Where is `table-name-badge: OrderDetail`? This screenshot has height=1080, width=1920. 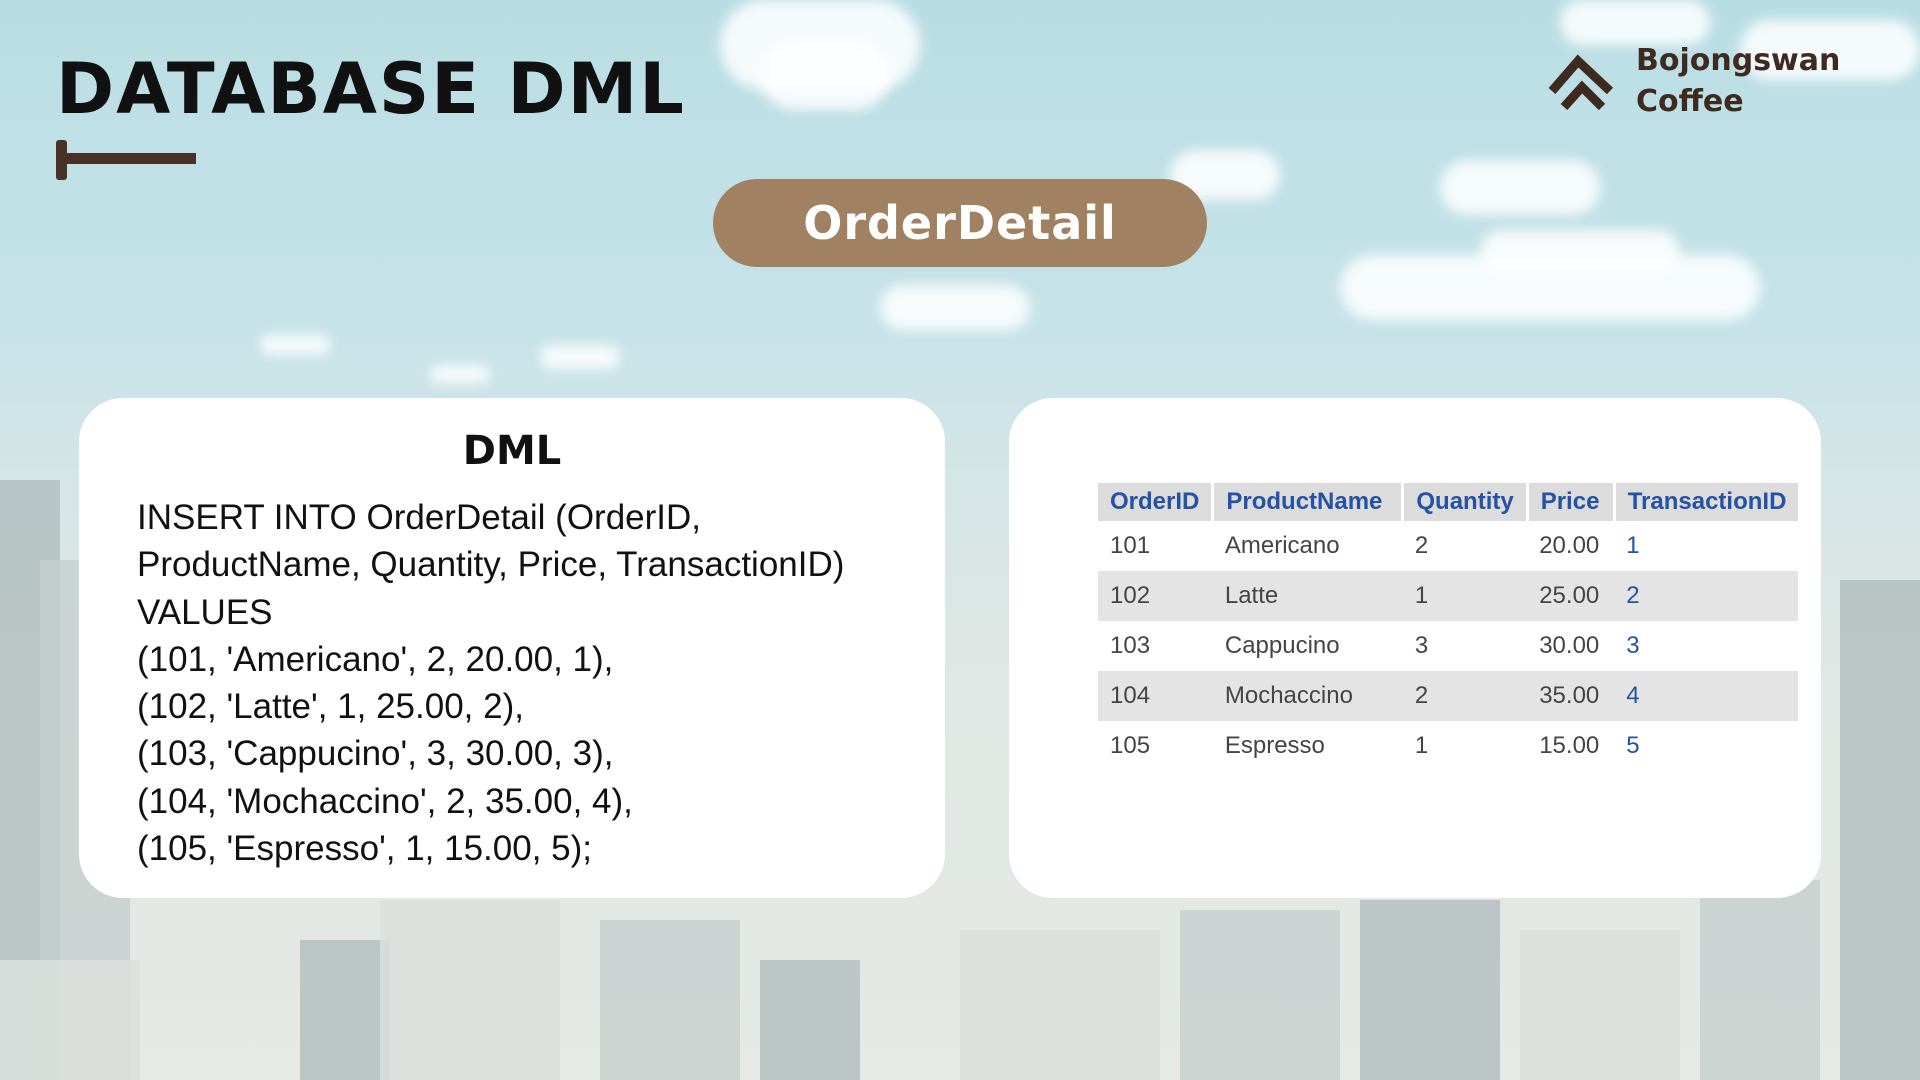 table-name-badge: OrderDetail is located at coordinates (960, 223).